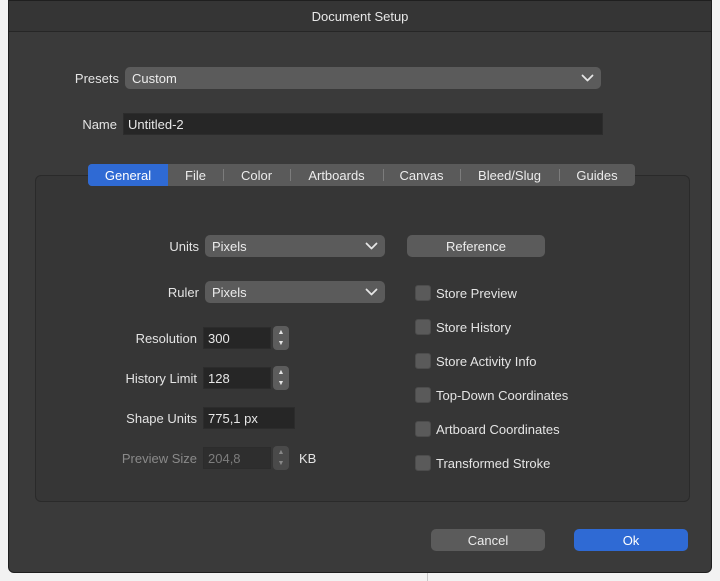  I want to click on units-value: Pixels, so click(229, 246).